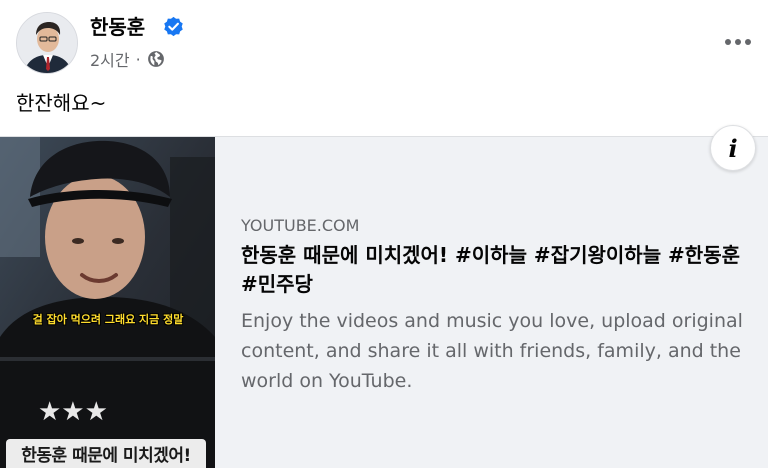  Describe the element at coordinates (498, 270) in the screenshot. I see `link-title: 한동훈 때문에 미치겠어! #이하늘 #잡기왕이하늘 #한동훈 #민주당` at that location.